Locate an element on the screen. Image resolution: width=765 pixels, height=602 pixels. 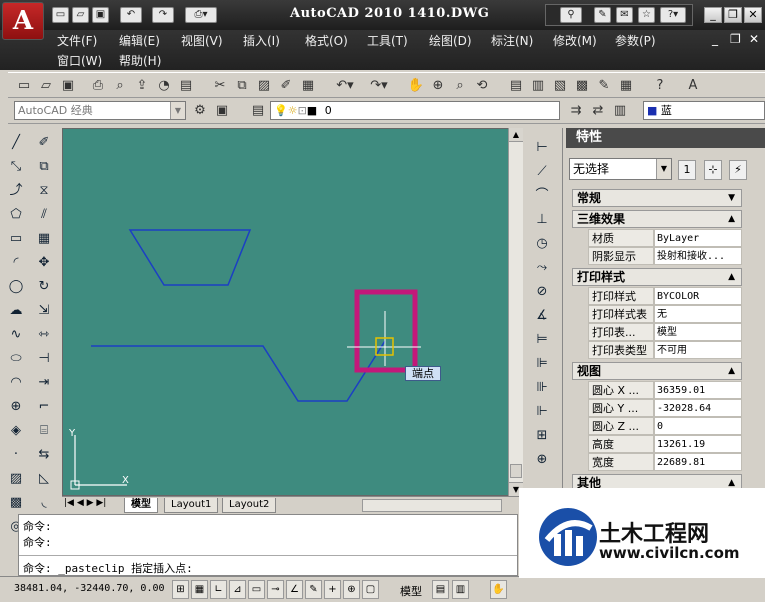
zoom-previous-icon: ⟲ is located at coordinates (482, 86).